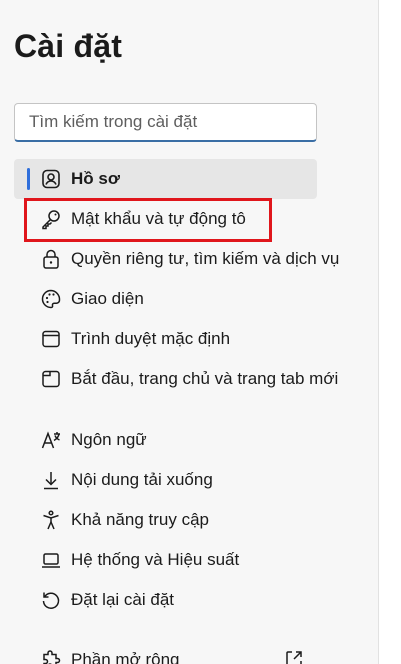 Image resolution: width=401 pixels, height=664 pixels. What do you see at coordinates (142, 479) in the screenshot?
I see `sidebar-item-label: Nội dung tải xuống` at bounding box center [142, 479].